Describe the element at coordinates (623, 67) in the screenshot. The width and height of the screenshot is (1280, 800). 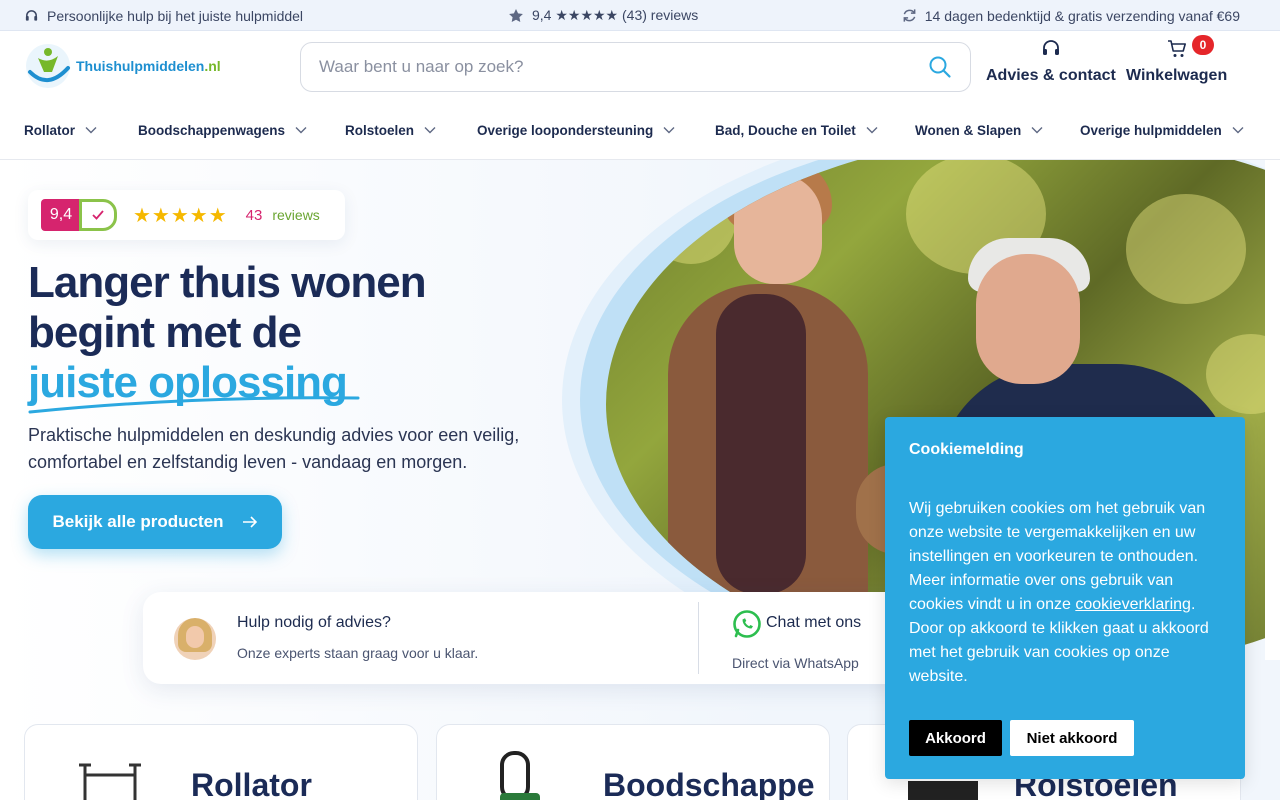
I see `search-input` at that location.